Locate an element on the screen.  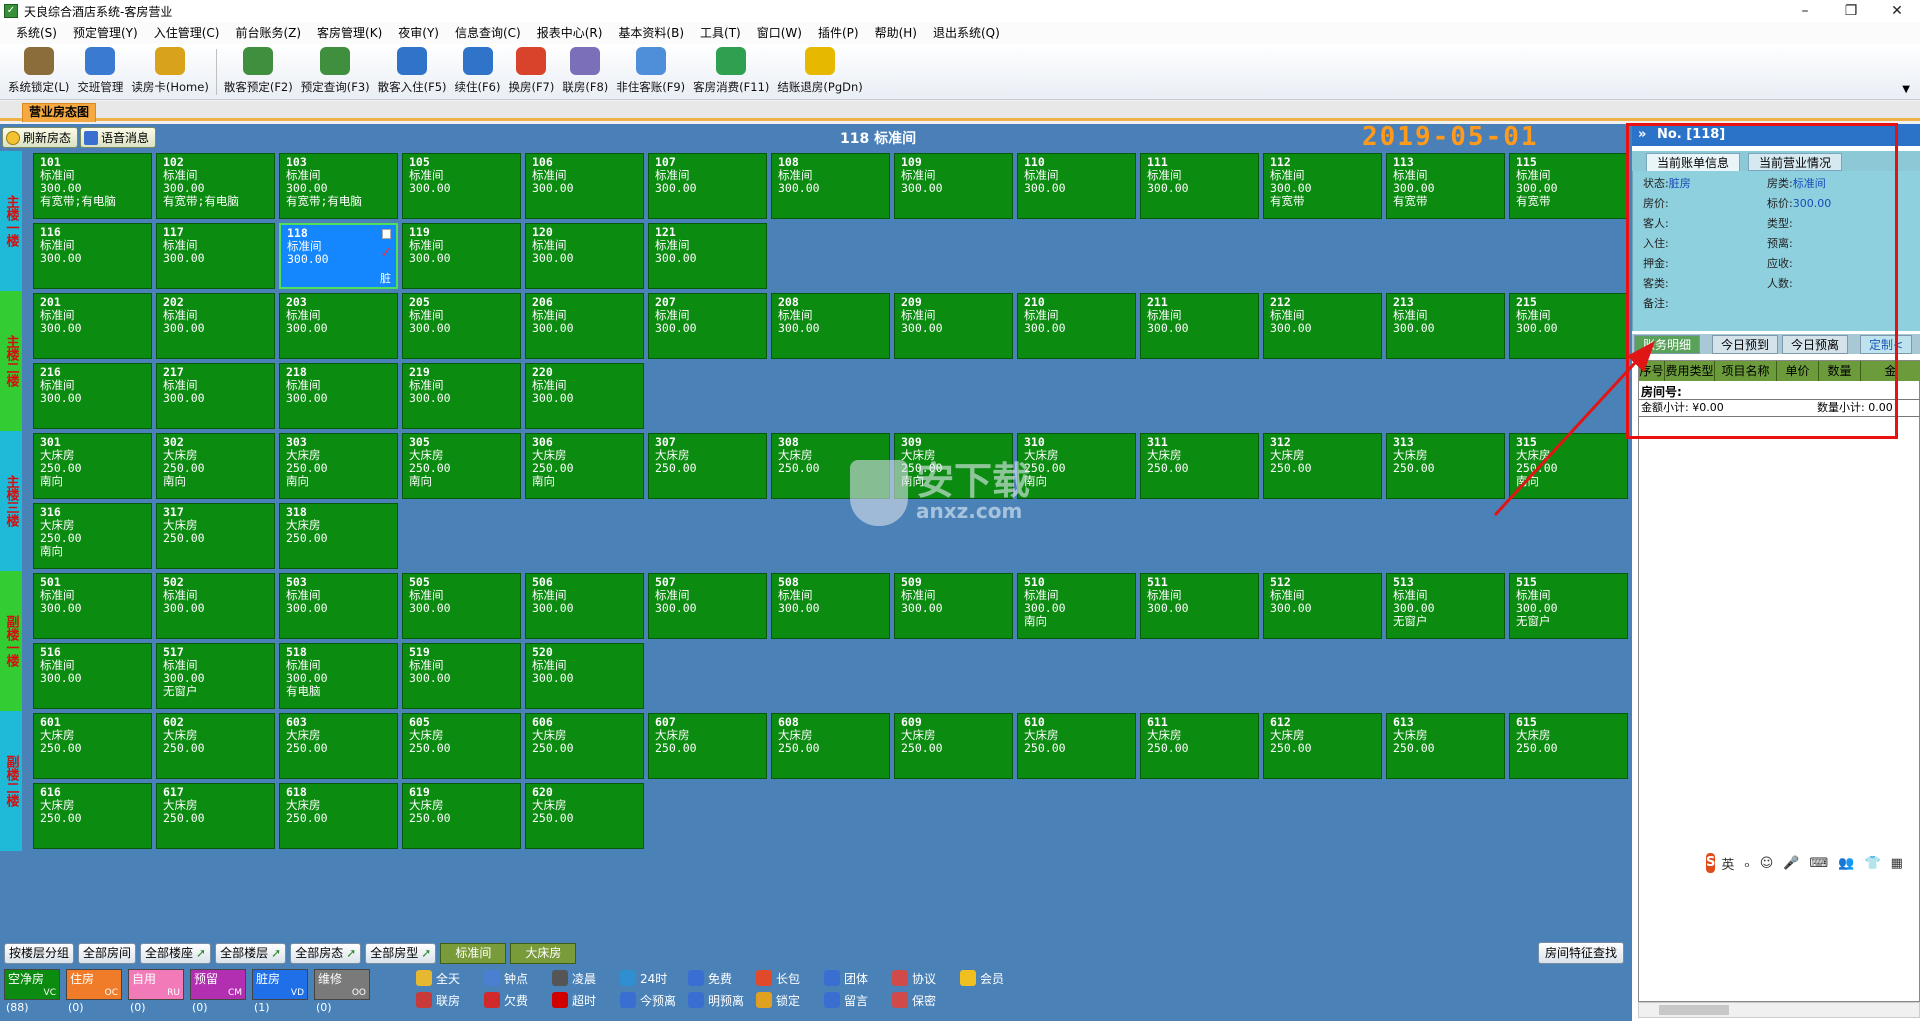
room-tile: 202 标准间 300.00 is located at coordinates (215, 326).